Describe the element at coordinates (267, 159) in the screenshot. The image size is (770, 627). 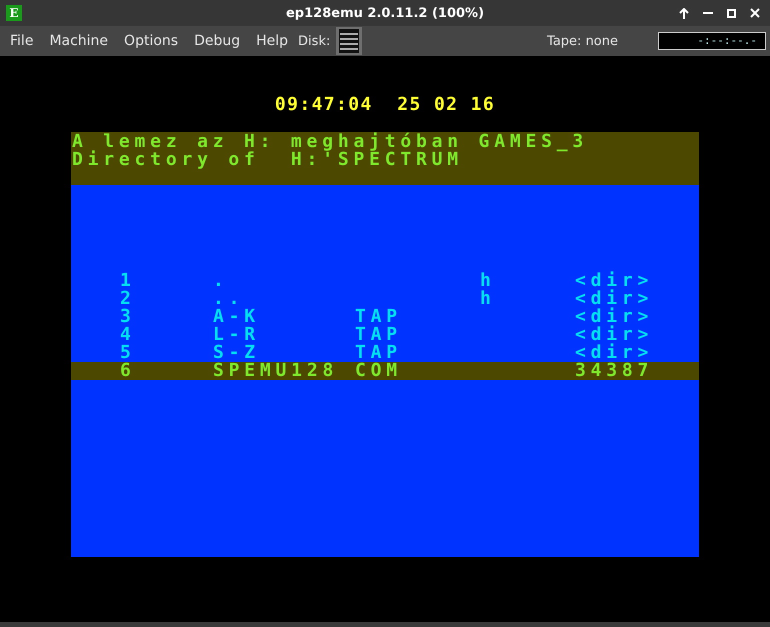
I see `header-line: Directory of H:'SPECTRUM` at that location.